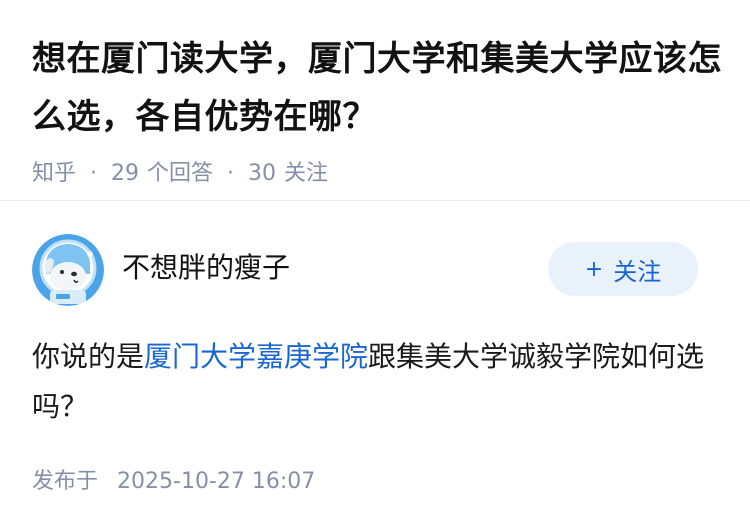 The height and width of the screenshot is (532, 750). I want to click on follow-button: + 关注, so click(623, 269).